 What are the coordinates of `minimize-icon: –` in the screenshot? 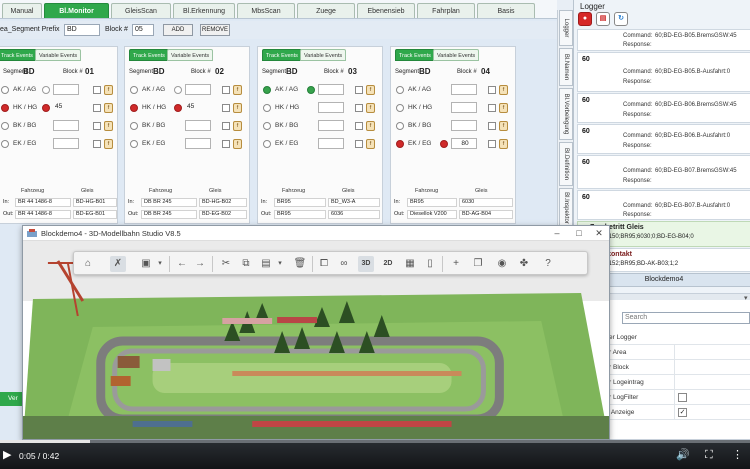 It's located at (557, 233).